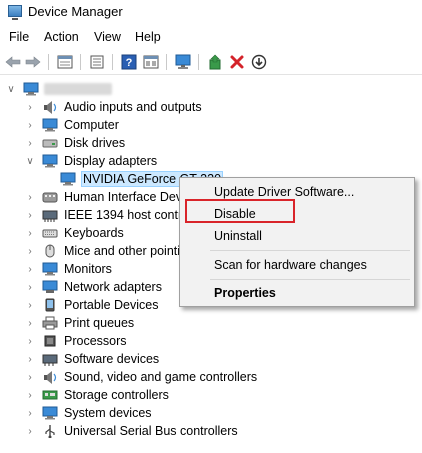  What do you see at coordinates (290, 265) in the screenshot?
I see `context-menu-scan: Scan for hardware changes` at bounding box center [290, 265].